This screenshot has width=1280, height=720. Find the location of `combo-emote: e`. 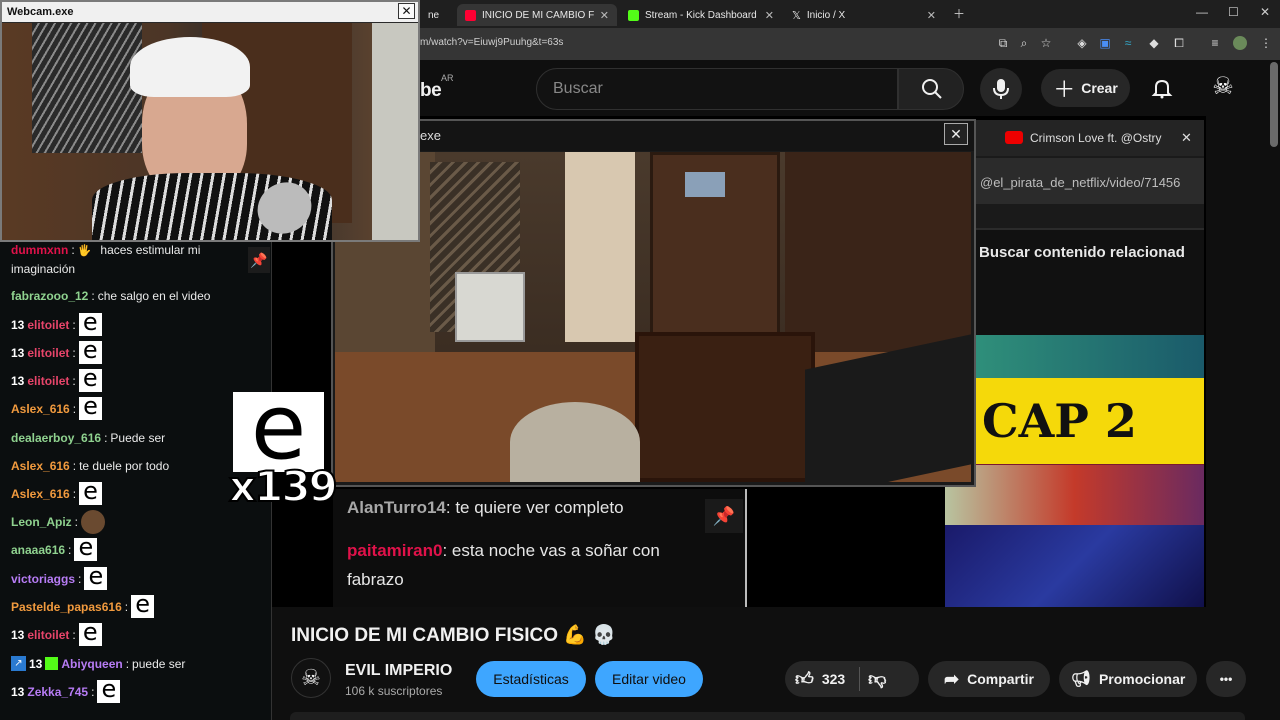

combo-emote: e is located at coordinates (278, 428).